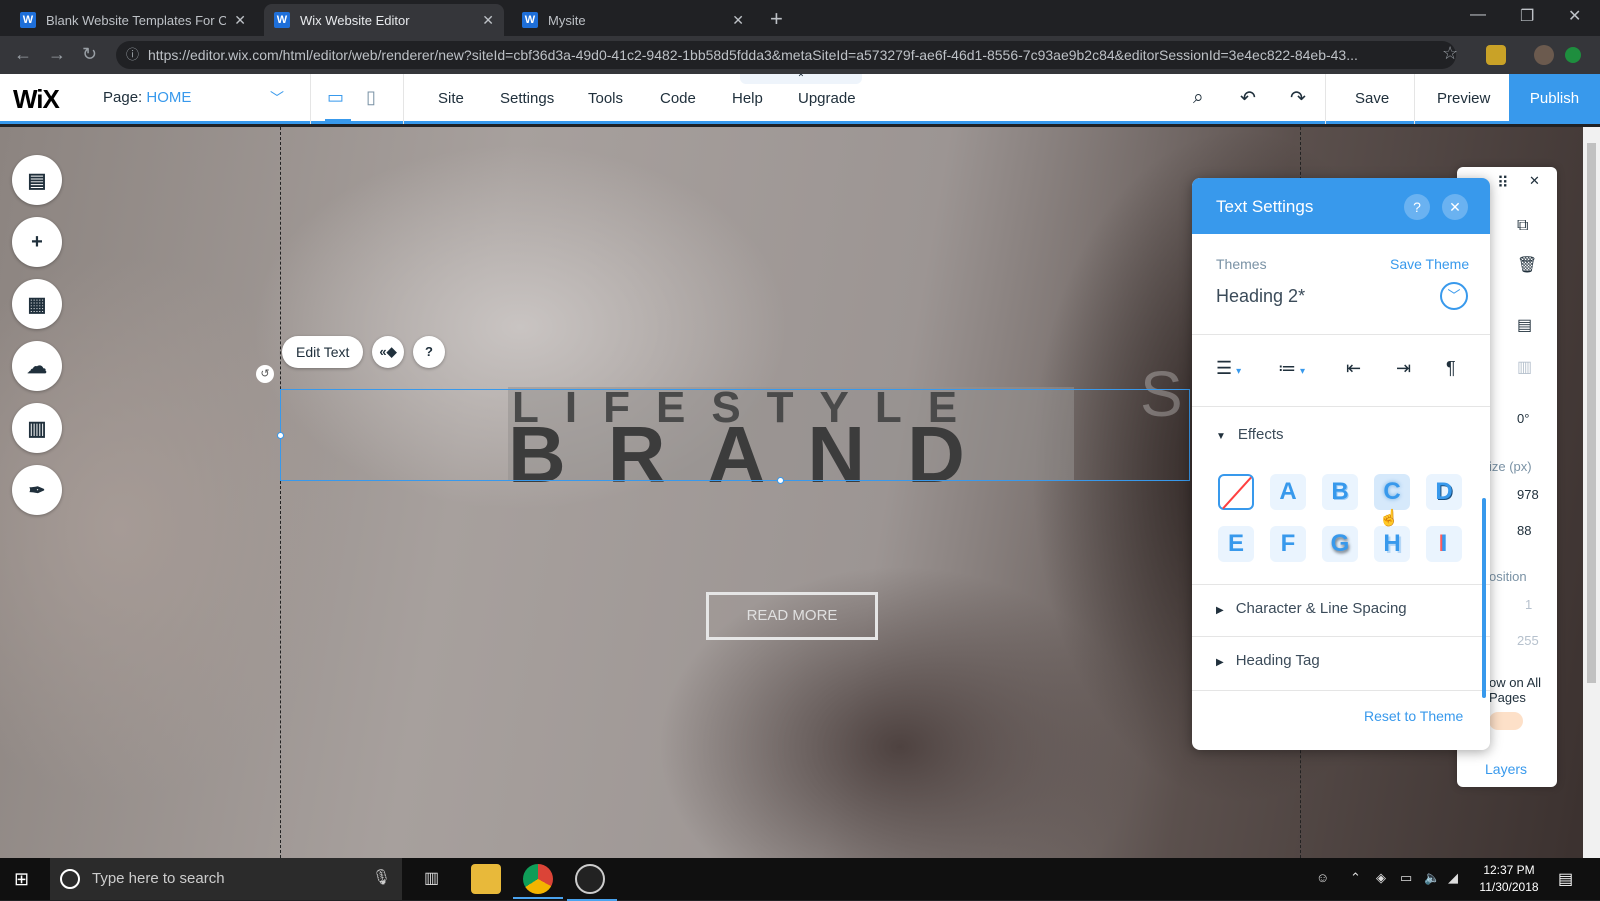 The height and width of the screenshot is (901, 1600). Describe the element at coordinates (37, 366) in the screenshot. I see `upload-media-icon: ☁` at that location.